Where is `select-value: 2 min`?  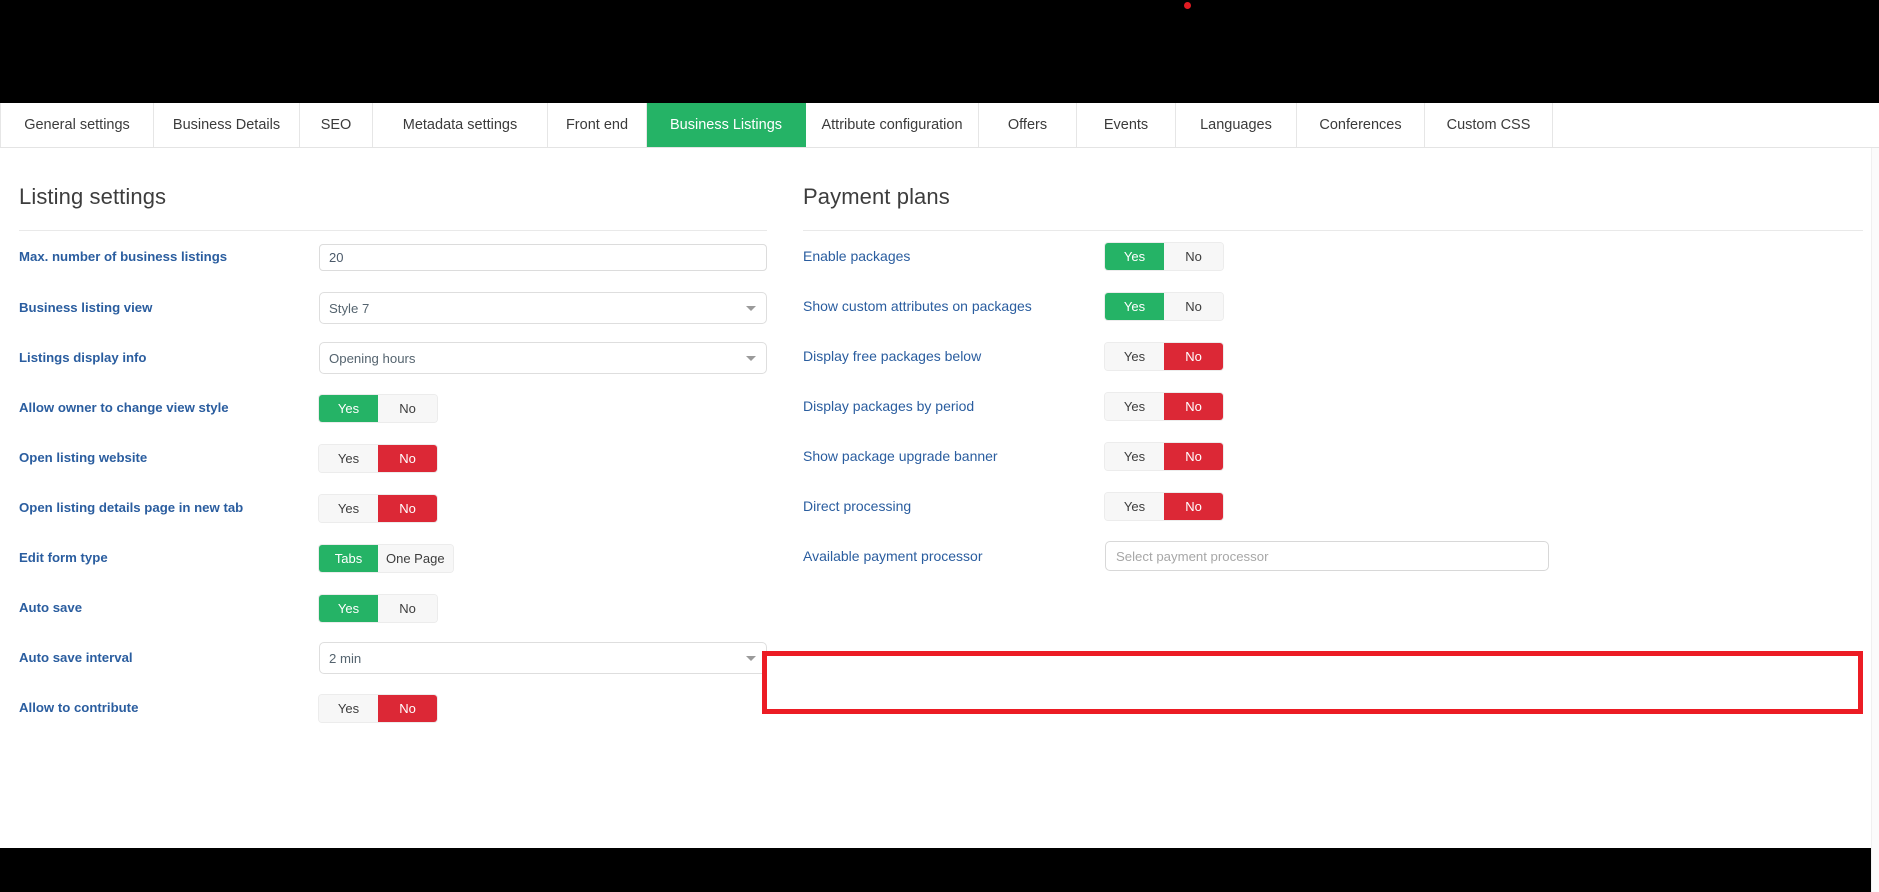 select-value: 2 min is located at coordinates (345, 658).